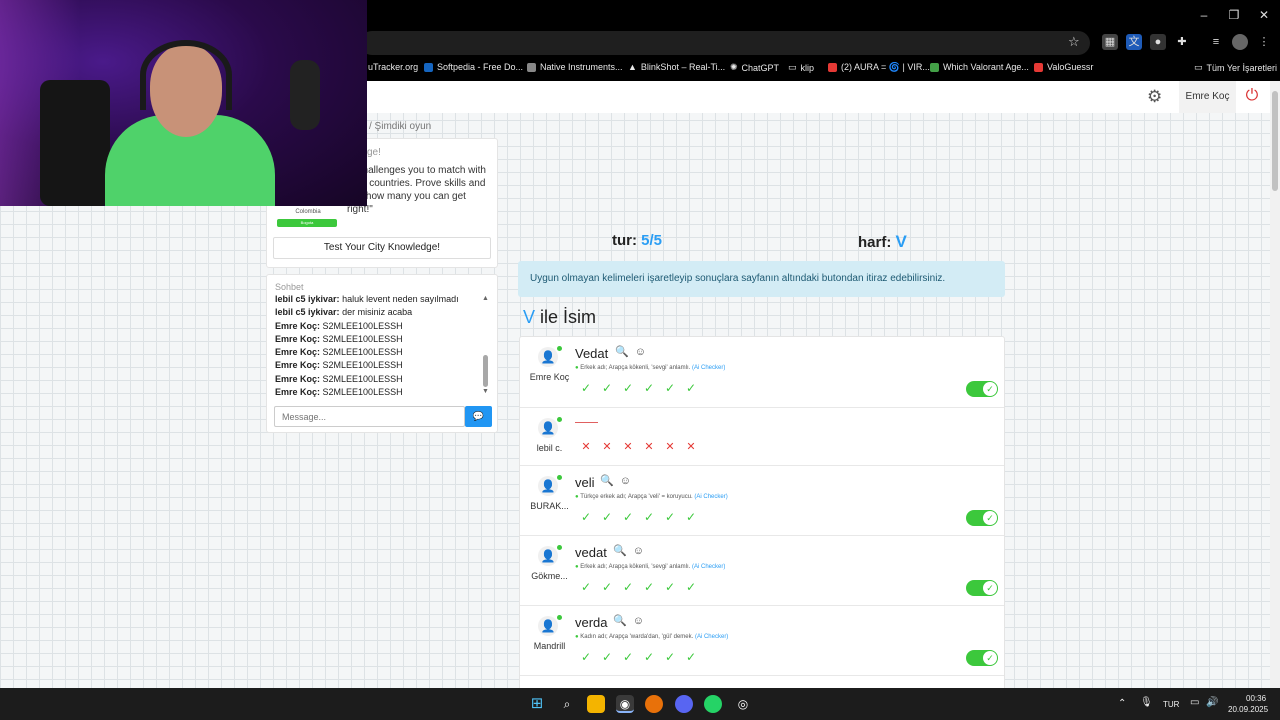 Image resolution: width=1280 pixels, height=720 pixels. Describe the element at coordinates (567, 704) in the screenshot. I see `search-icon: ⌕` at that location.